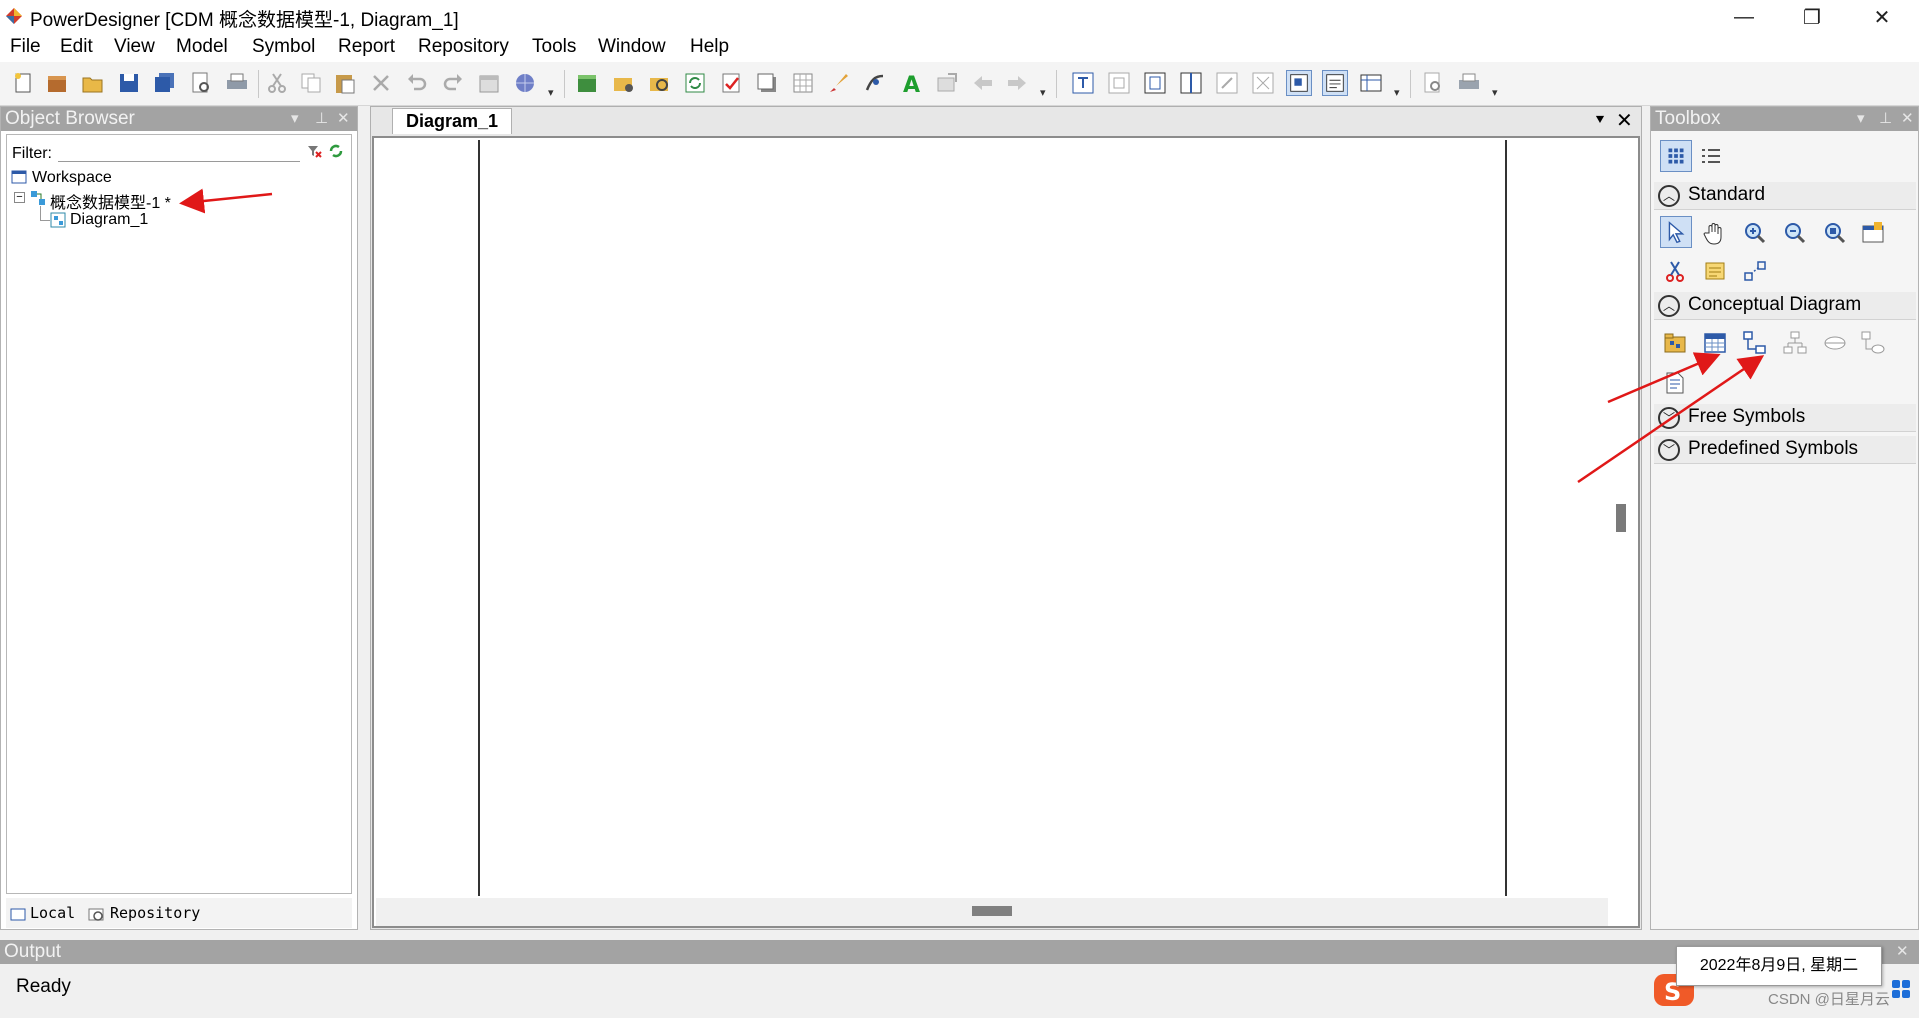  What do you see at coordinates (1676, 232) in the screenshot?
I see `pointer-icon` at bounding box center [1676, 232].